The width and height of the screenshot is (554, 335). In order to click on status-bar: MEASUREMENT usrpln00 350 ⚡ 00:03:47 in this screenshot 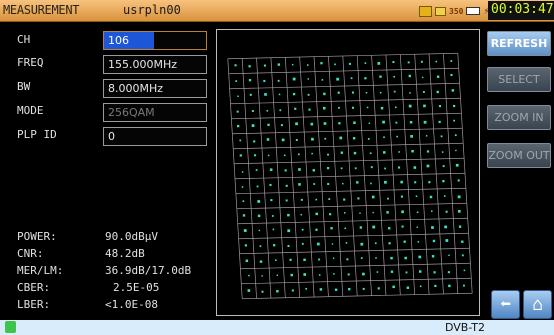, I will do `click(277, 11)`.